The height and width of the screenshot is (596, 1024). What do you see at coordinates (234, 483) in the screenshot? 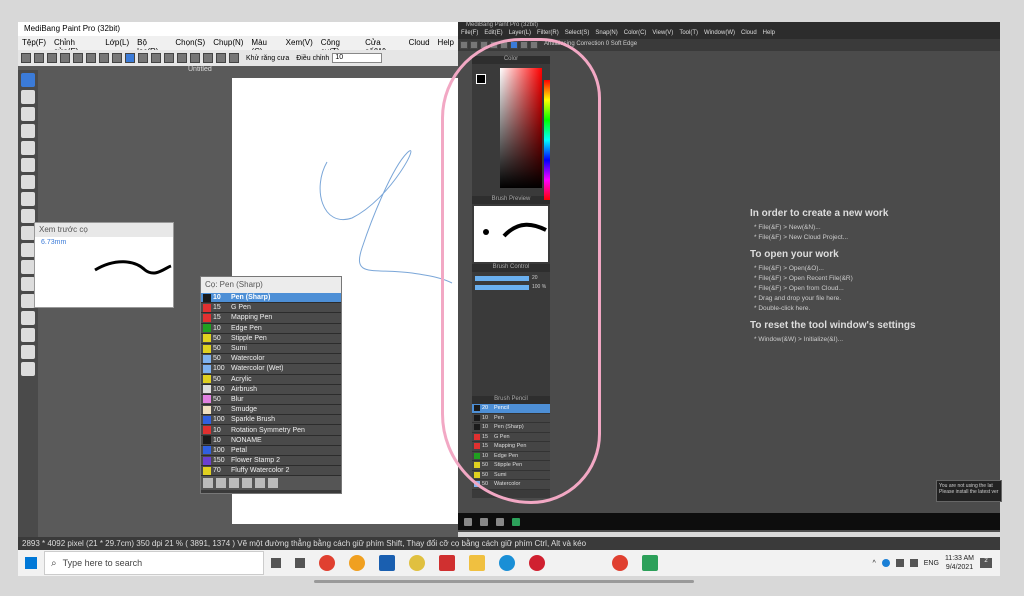
I see `copy-icon` at bounding box center [234, 483].